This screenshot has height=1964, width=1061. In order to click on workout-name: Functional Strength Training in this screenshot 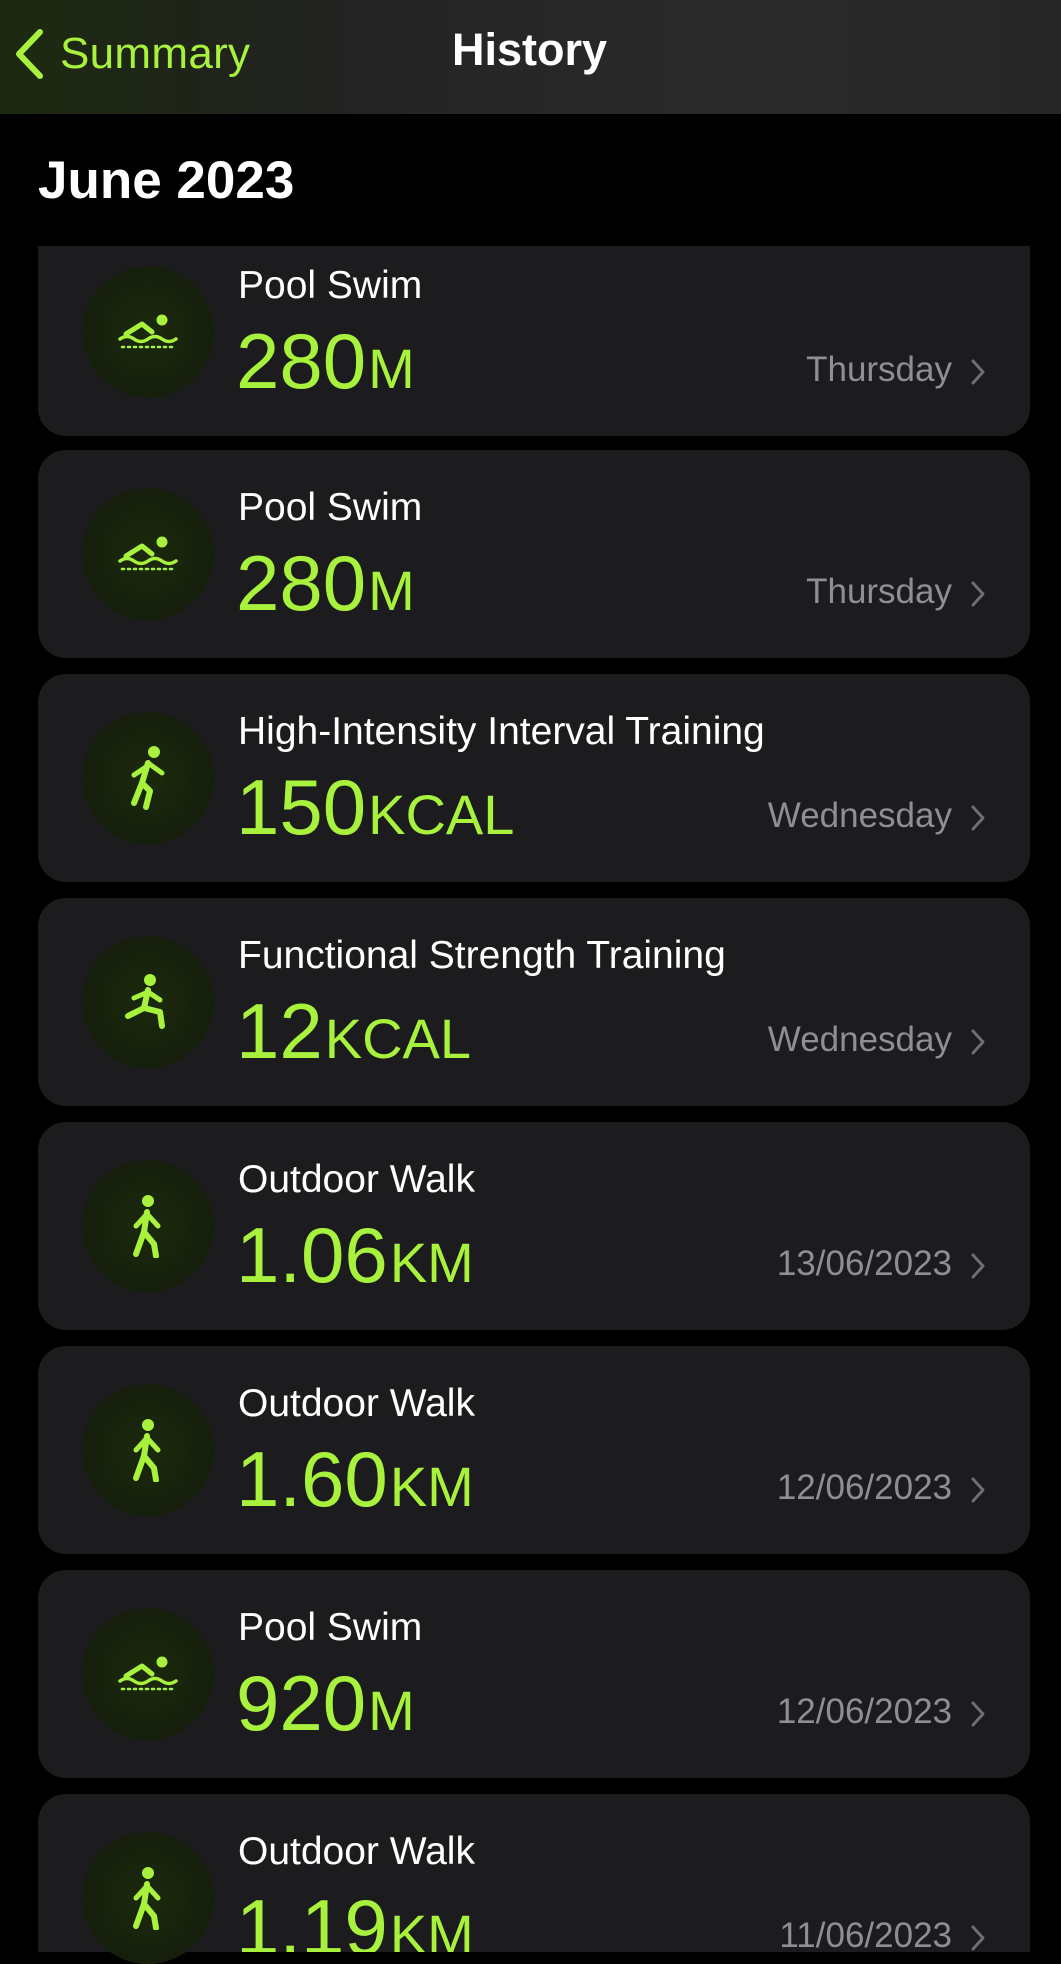, I will do `click(482, 955)`.